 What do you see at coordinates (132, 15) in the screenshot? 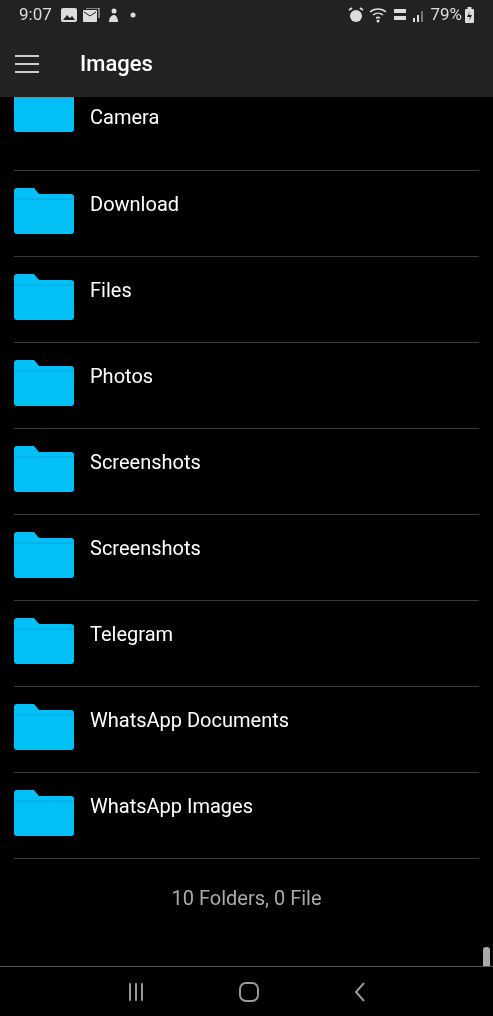
I see `dot-icon` at bounding box center [132, 15].